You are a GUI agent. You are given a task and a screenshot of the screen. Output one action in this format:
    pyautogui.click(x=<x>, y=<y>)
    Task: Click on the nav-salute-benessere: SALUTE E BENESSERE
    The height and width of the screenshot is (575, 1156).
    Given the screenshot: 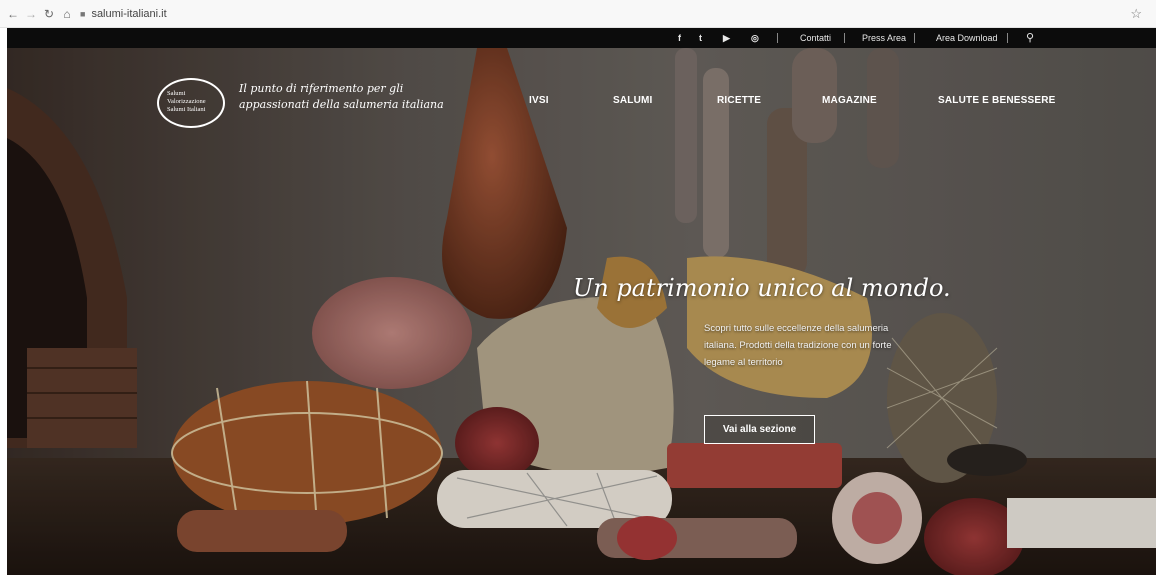 What is the action you would take?
    pyautogui.click(x=997, y=100)
    